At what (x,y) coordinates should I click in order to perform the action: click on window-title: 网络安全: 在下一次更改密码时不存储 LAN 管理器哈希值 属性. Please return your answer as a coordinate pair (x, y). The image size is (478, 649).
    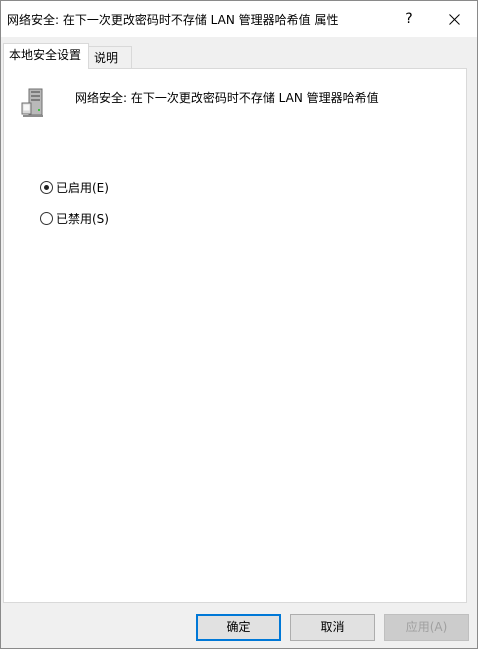
    Looking at the image, I should click on (173, 20).